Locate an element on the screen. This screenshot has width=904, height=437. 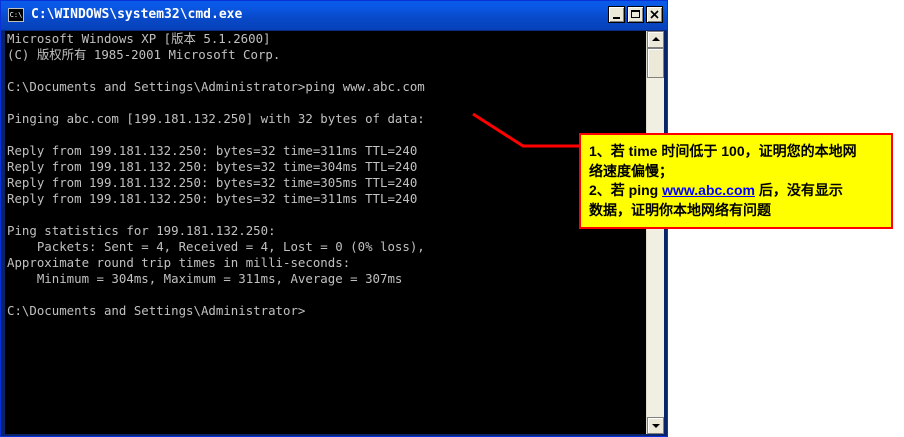
callout-line-3: 2、若 ping www.abc.com 后，没有显示 is located at coordinates (740, 191).